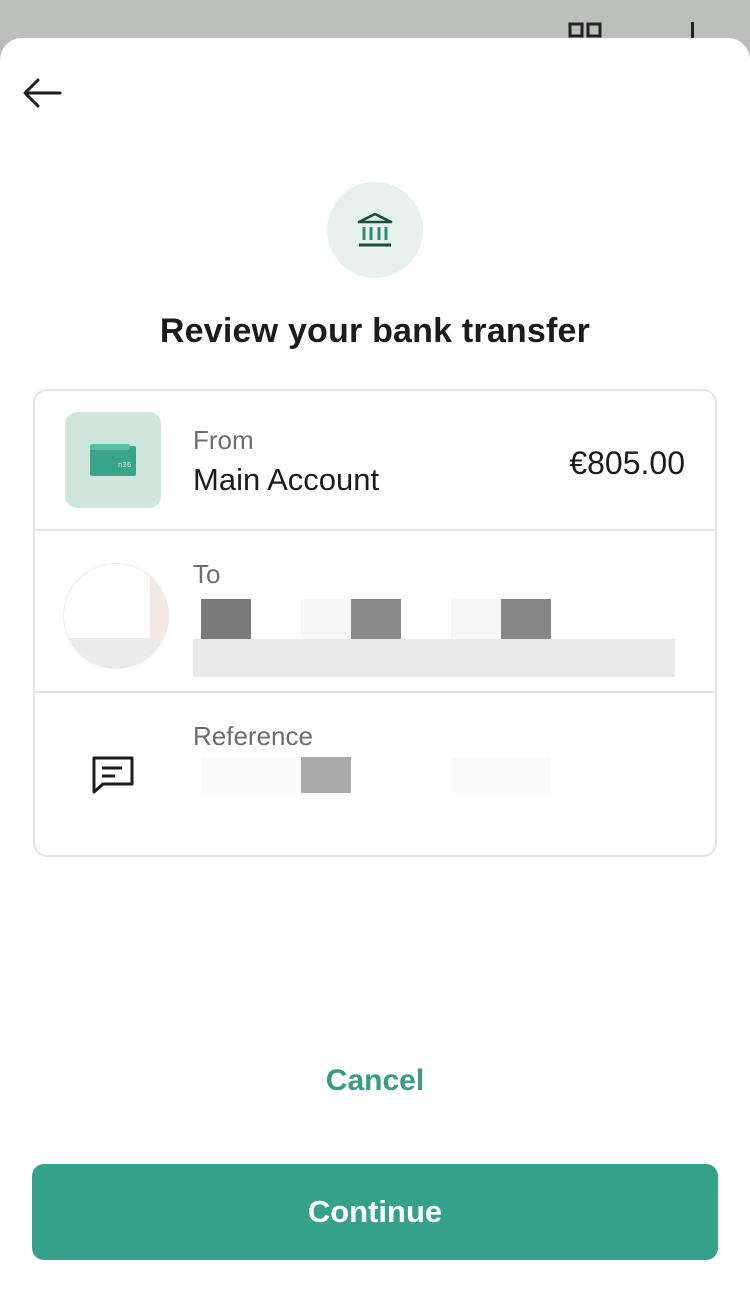 This screenshot has width=750, height=1292. What do you see at coordinates (113, 775) in the screenshot?
I see `message-icon` at bounding box center [113, 775].